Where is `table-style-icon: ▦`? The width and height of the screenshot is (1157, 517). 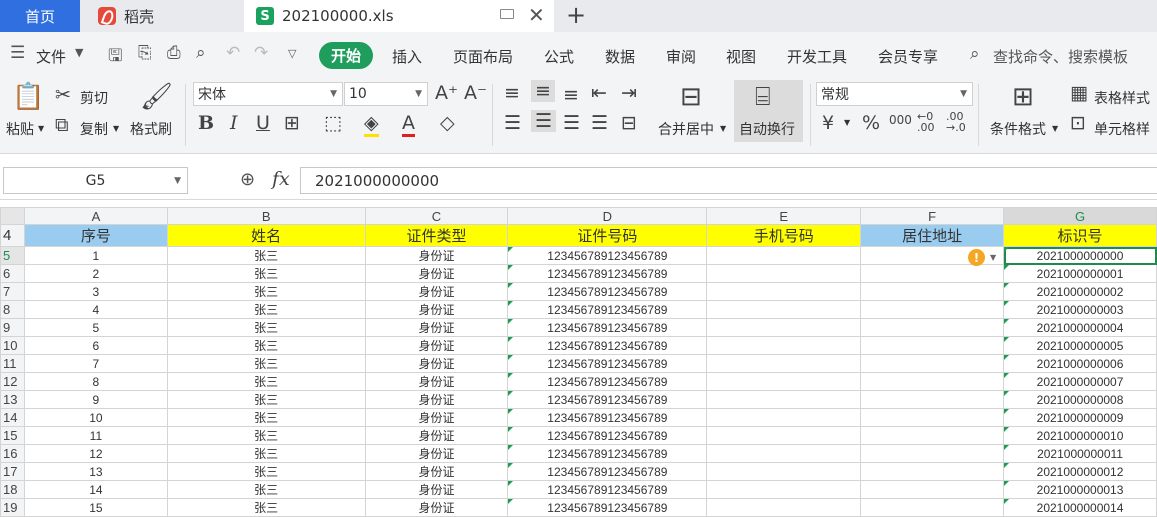 table-style-icon: ▦ is located at coordinates (1079, 93).